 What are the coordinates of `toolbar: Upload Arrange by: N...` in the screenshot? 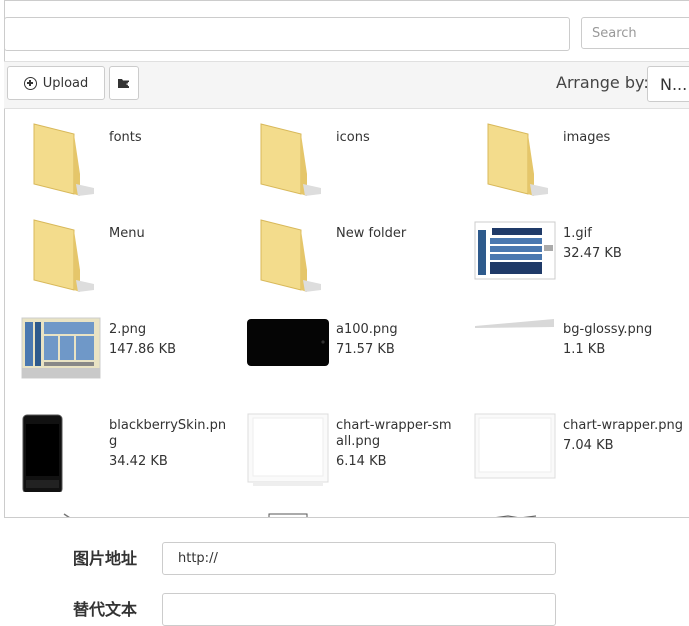 It's located at (346, 85).